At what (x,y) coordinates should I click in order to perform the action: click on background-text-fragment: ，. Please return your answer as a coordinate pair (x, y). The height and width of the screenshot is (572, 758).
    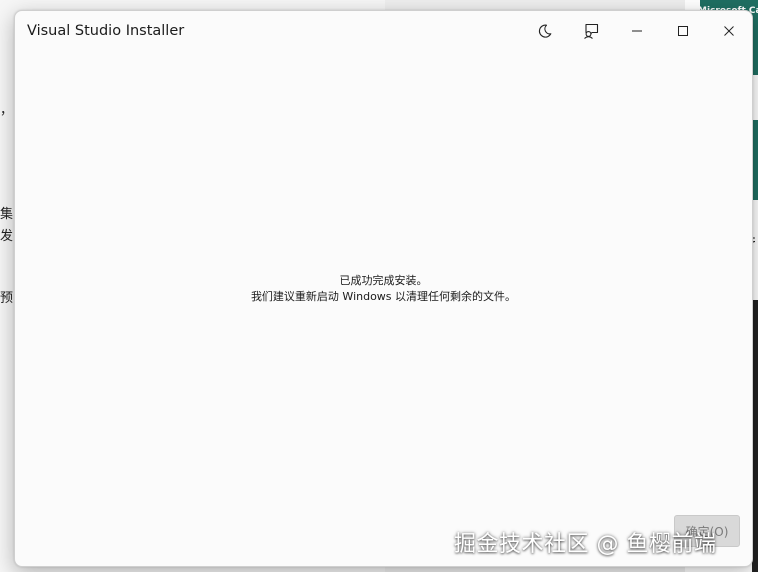
    Looking at the image, I should click on (7, 110).